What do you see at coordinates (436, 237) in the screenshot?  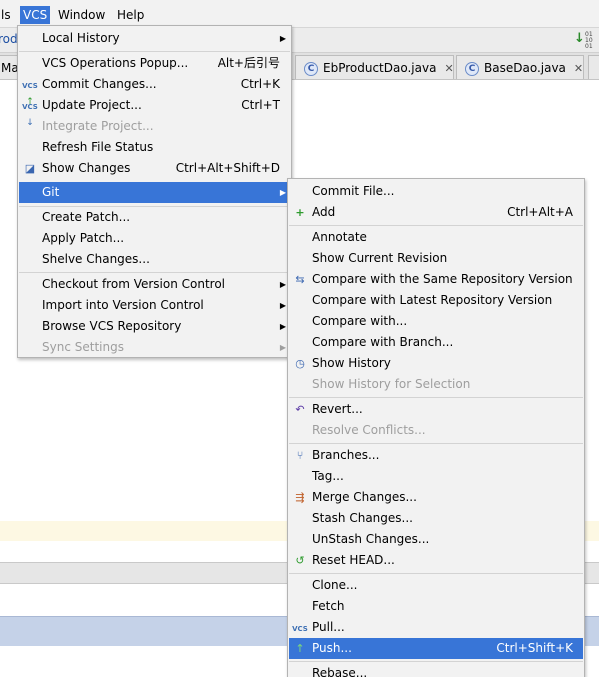 I see `menu-item-annotate: Annotate` at bounding box center [436, 237].